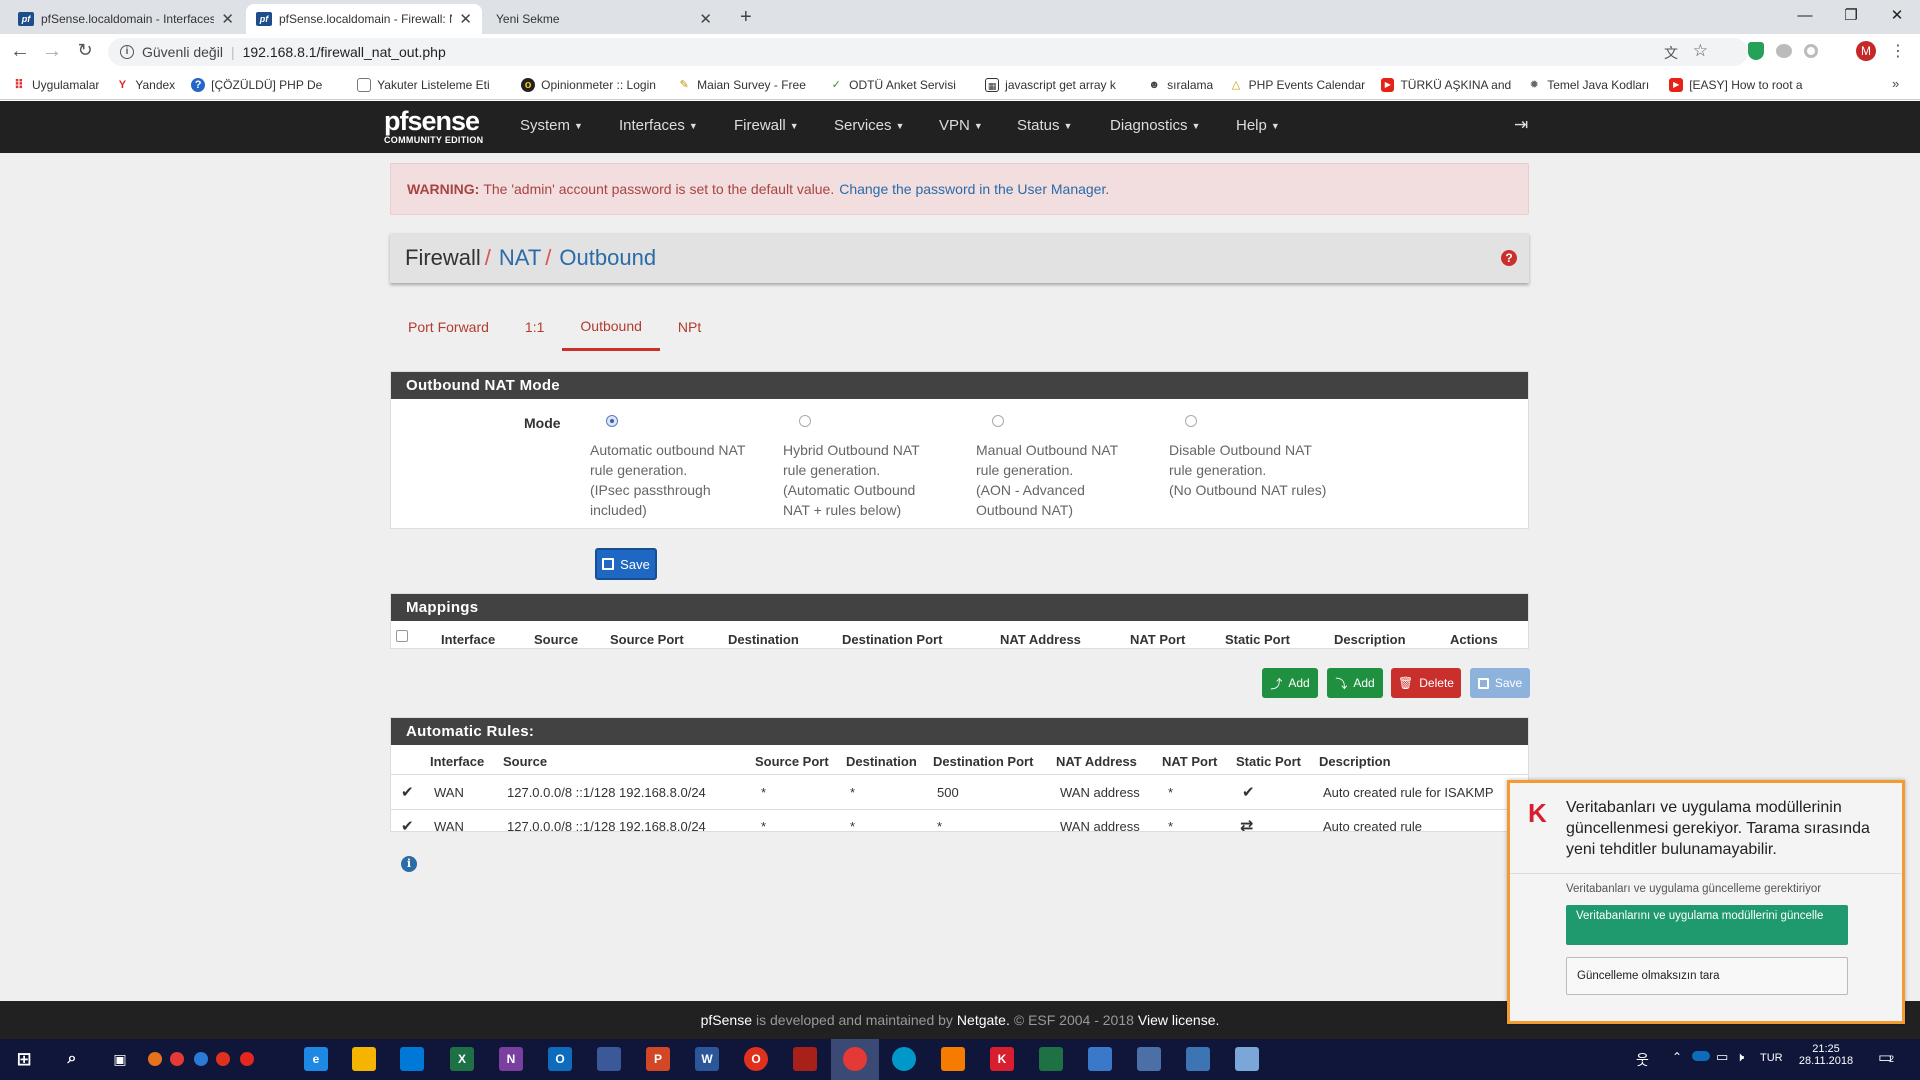  Describe the element at coordinates (1426, 683) in the screenshot. I see `delete-button: 🗑 Delete` at that location.